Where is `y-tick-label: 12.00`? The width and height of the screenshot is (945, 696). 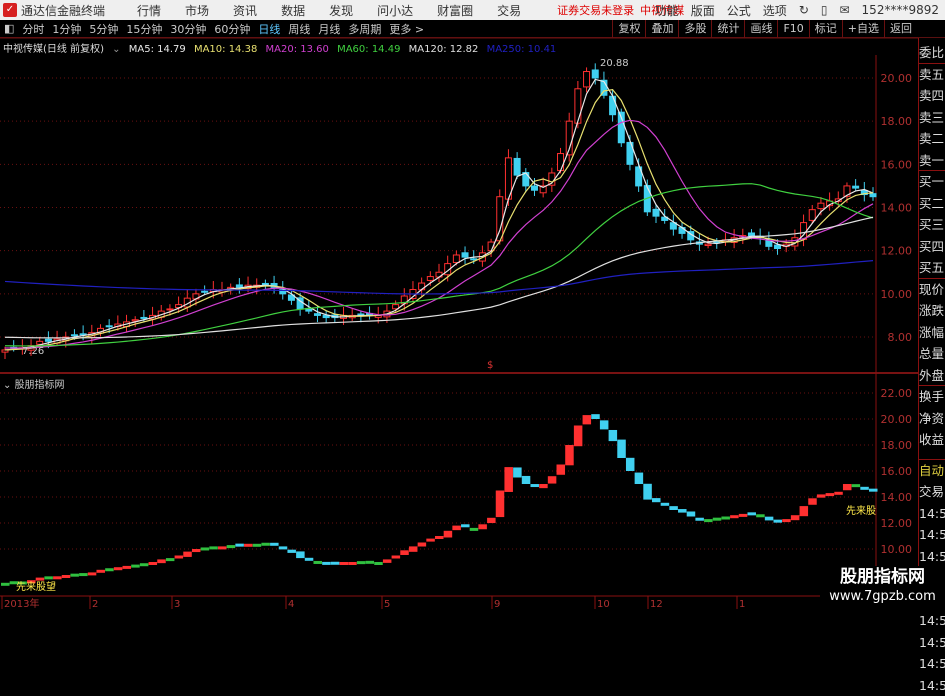
y-tick-label: 12.00 is located at coordinates (897, 251).